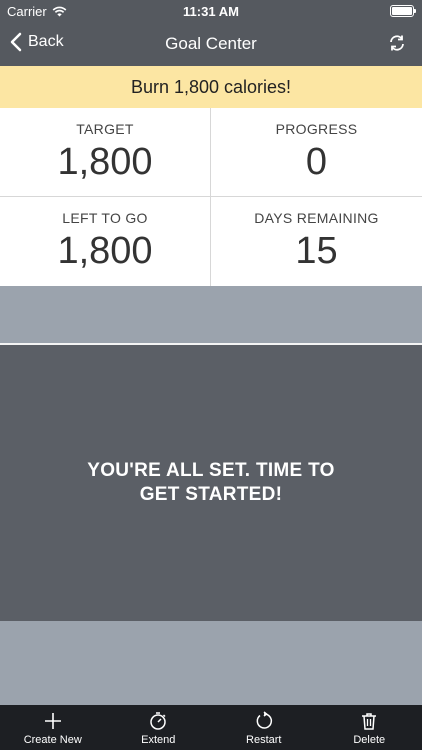  I want to click on bottom-toolbar: Create New Extend Restart Delete, so click(211, 727).